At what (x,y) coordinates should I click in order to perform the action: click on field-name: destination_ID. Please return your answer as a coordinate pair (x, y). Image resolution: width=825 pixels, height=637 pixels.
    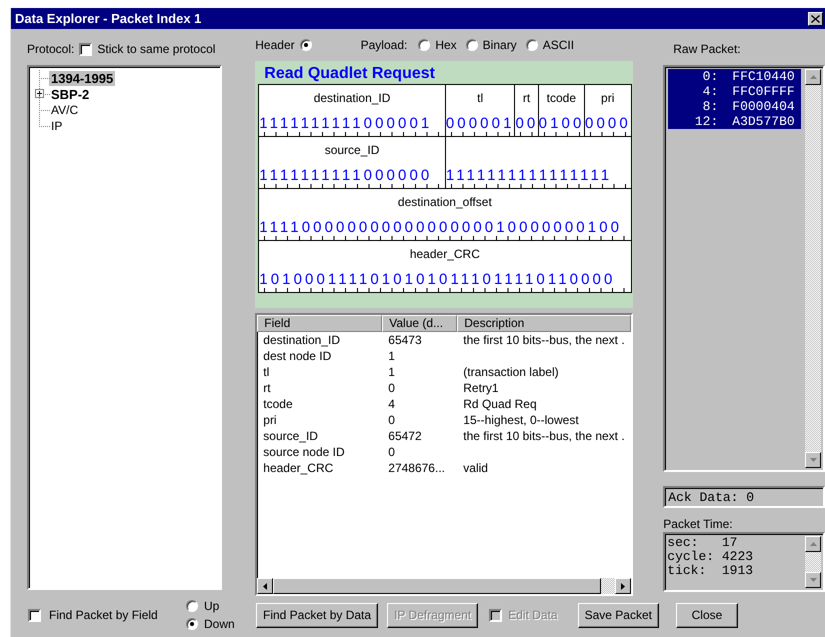
    Looking at the image, I should click on (352, 98).